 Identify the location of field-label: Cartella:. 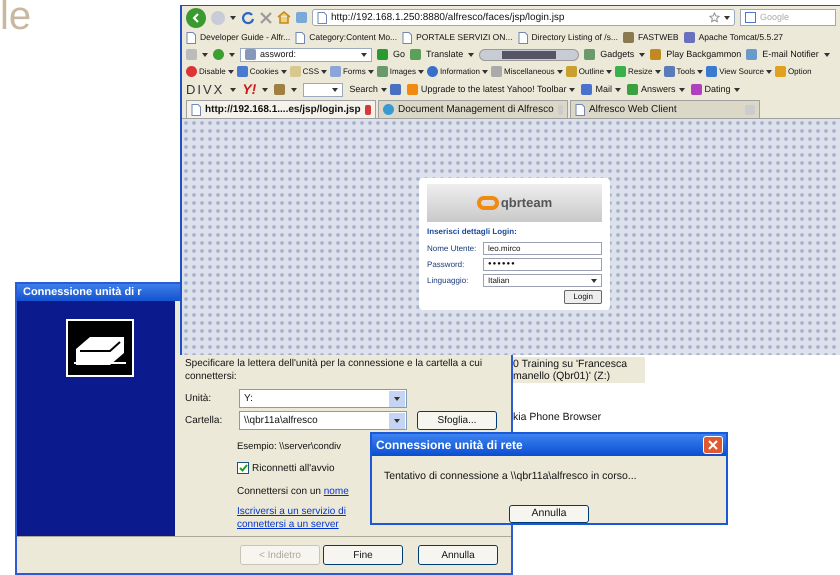
(204, 421).